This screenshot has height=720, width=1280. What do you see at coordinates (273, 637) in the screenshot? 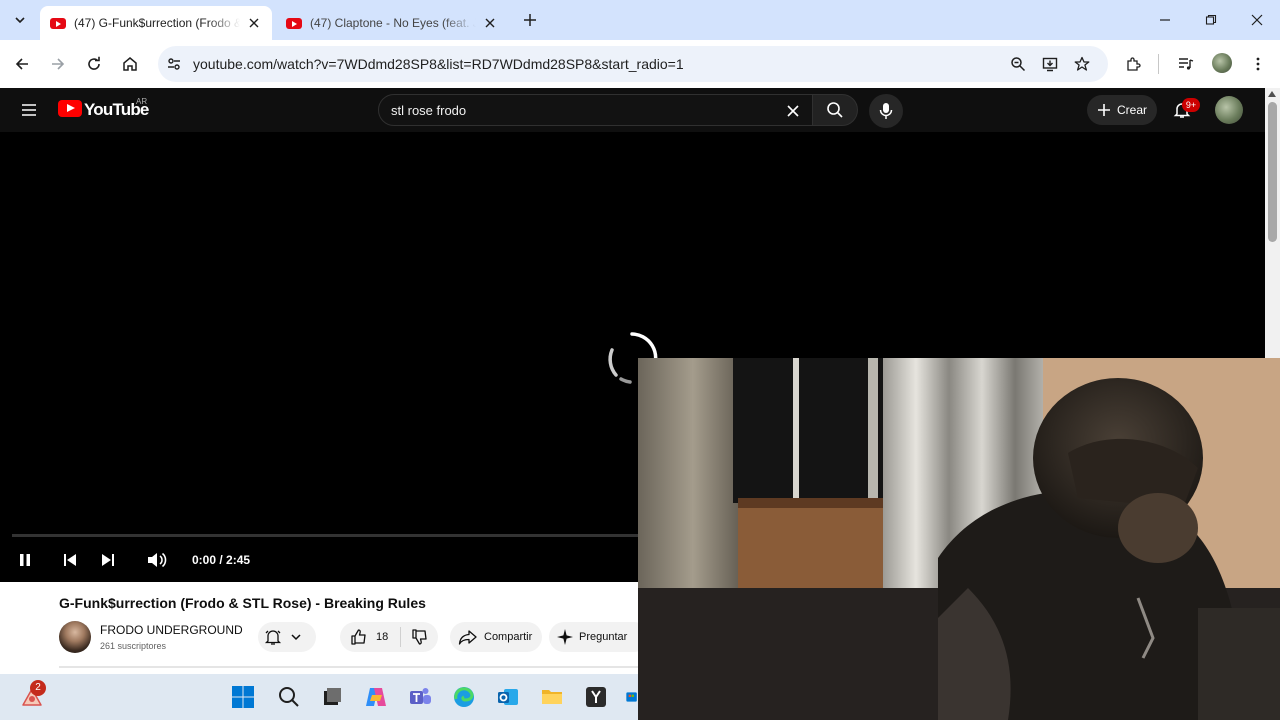
I see `bell-icon` at bounding box center [273, 637].